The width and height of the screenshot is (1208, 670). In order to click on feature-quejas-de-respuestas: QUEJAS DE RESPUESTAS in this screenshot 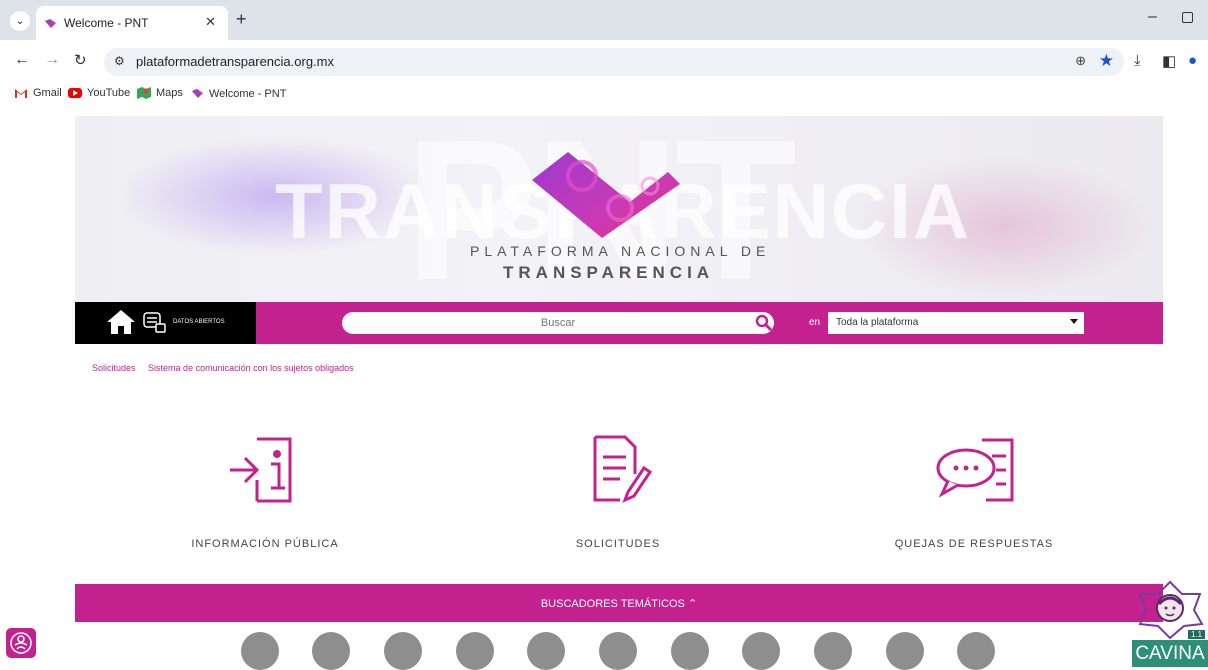, I will do `click(974, 490)`.